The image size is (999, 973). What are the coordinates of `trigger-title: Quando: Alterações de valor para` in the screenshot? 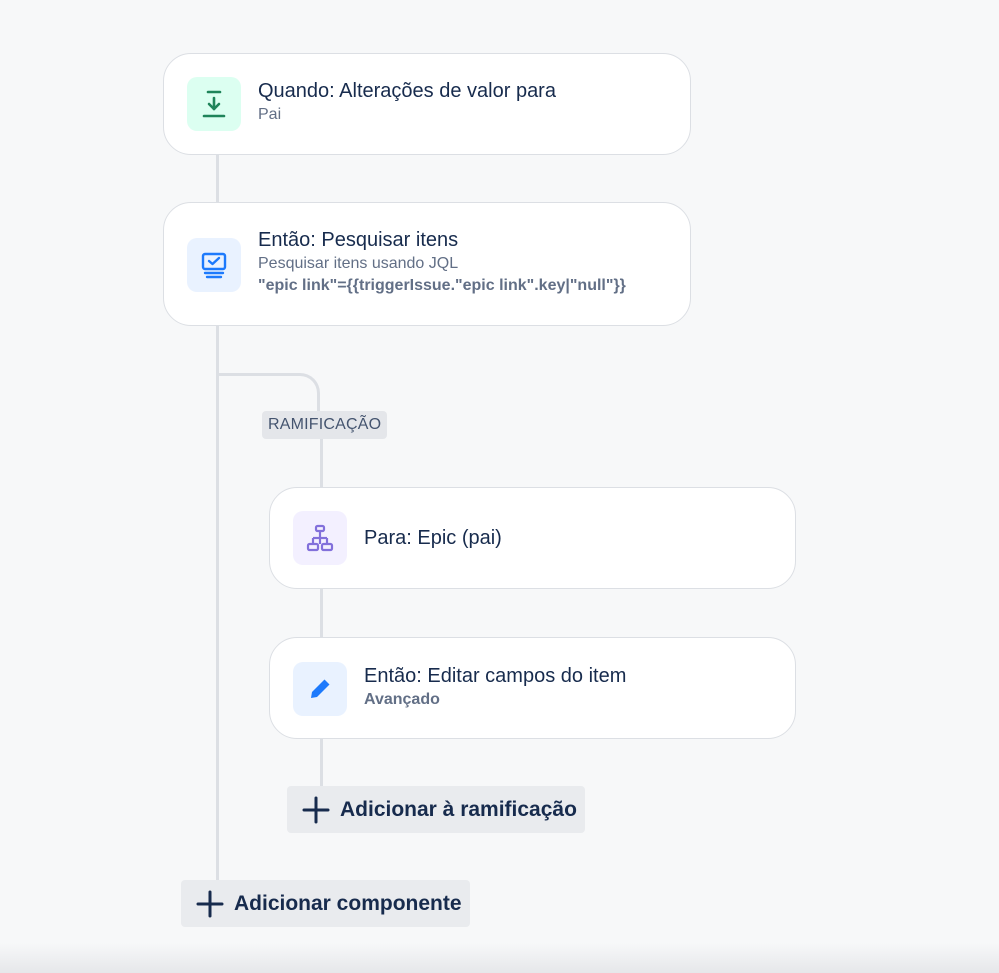 It's located at (407, 91).